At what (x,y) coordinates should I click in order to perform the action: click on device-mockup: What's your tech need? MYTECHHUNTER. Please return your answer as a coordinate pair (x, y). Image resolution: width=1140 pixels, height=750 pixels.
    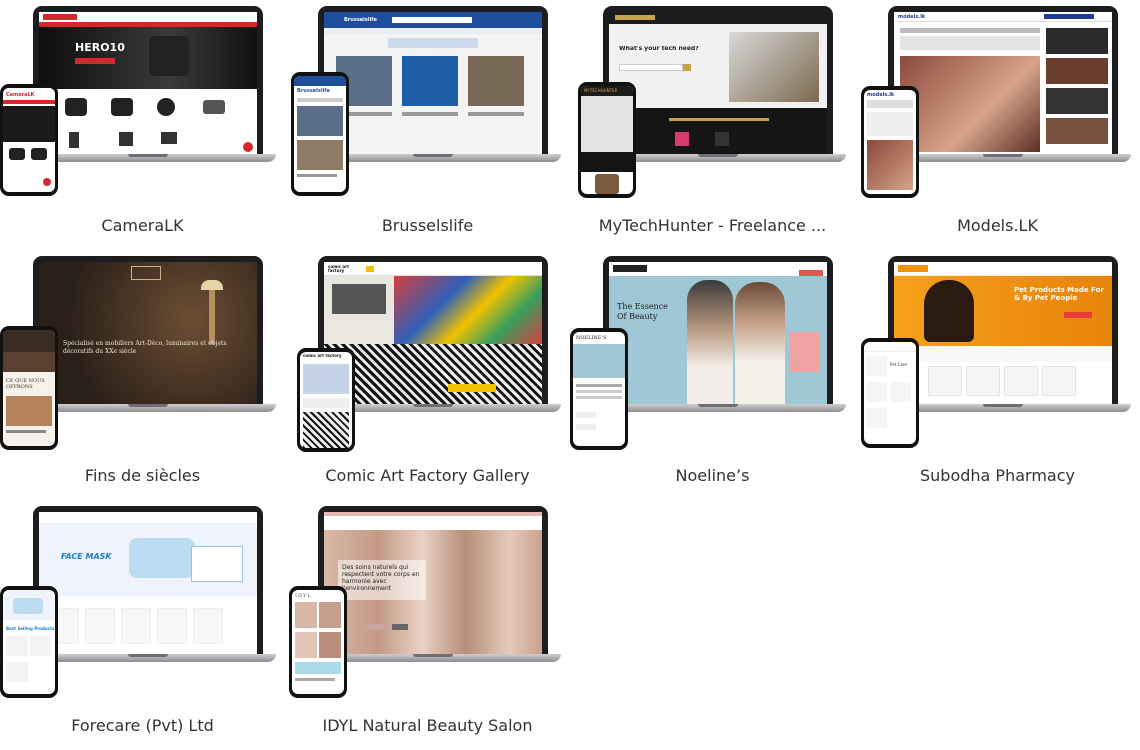
    Looking at the image, I should click on (712, 102).